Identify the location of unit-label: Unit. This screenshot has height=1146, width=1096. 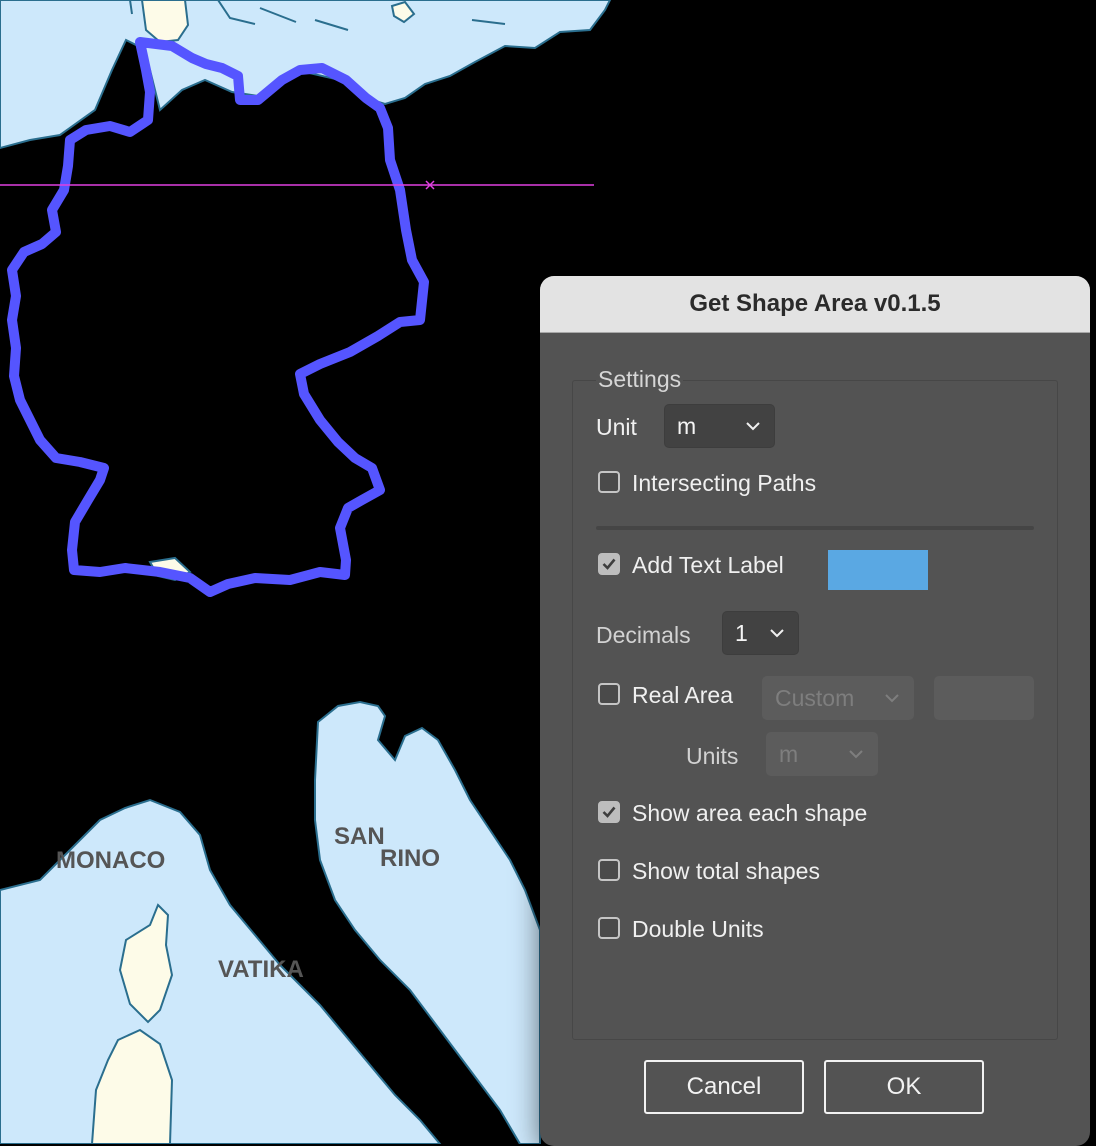
(616, 427).